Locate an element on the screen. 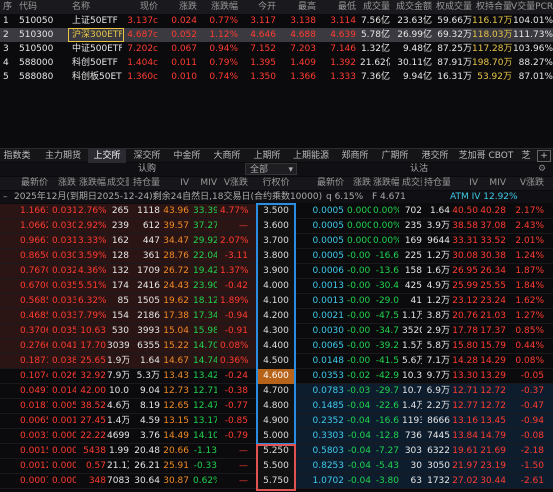 This screenshot has width=553, height=492. call-cell: 0.3706 is located at coordinates (34, 331).